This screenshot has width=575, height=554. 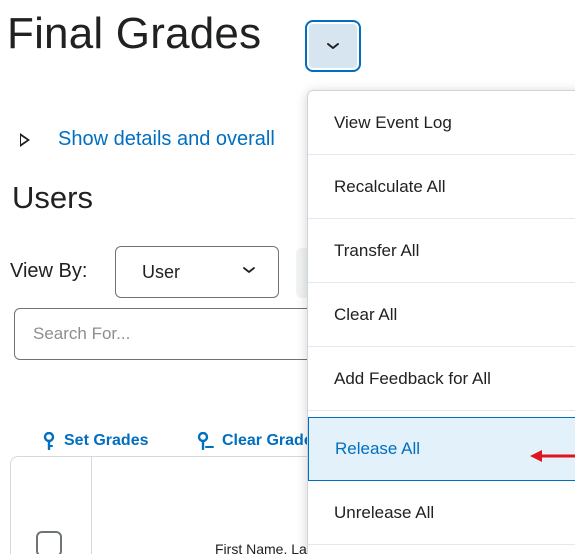 What do you see at coordinates (134, 33) in the screenshot?
I see `page-title: Final Grades` at bounding box center [134, 33].